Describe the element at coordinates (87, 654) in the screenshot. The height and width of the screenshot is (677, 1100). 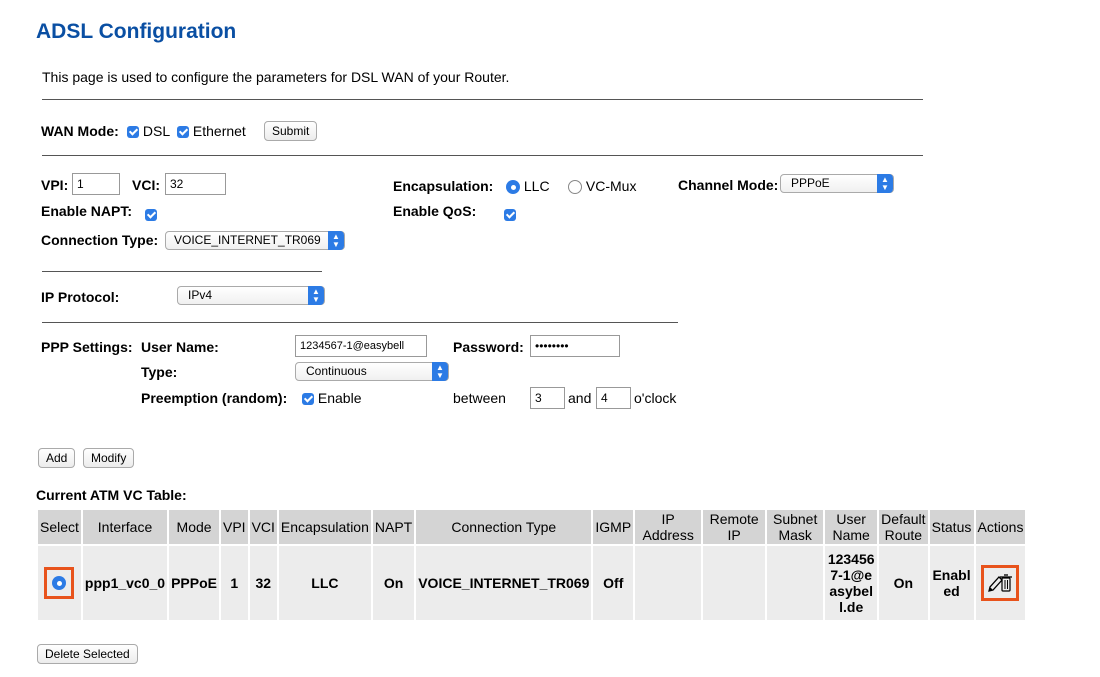
I see `delete-selected-button: Delete Selected` at that location.